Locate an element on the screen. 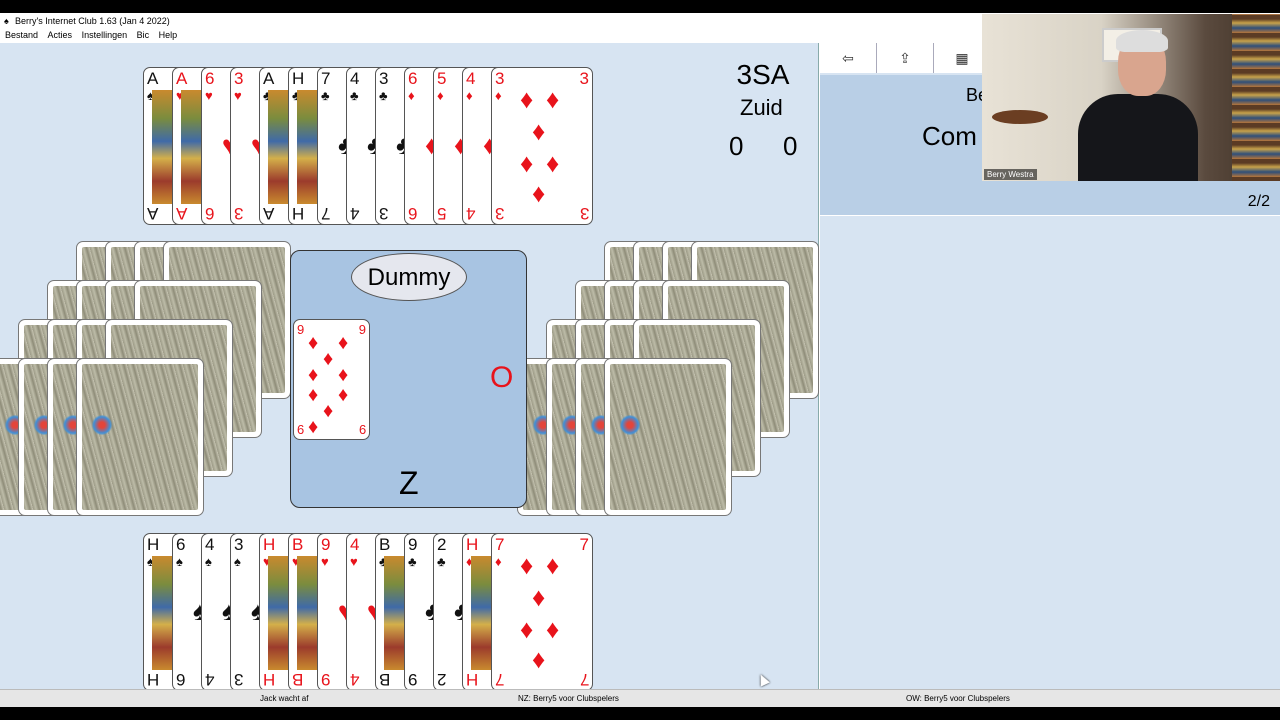 The height and width of the screenshot is (720, 1280). webcam-overlay: Berry Westra is located at coordinates (1131, 97).